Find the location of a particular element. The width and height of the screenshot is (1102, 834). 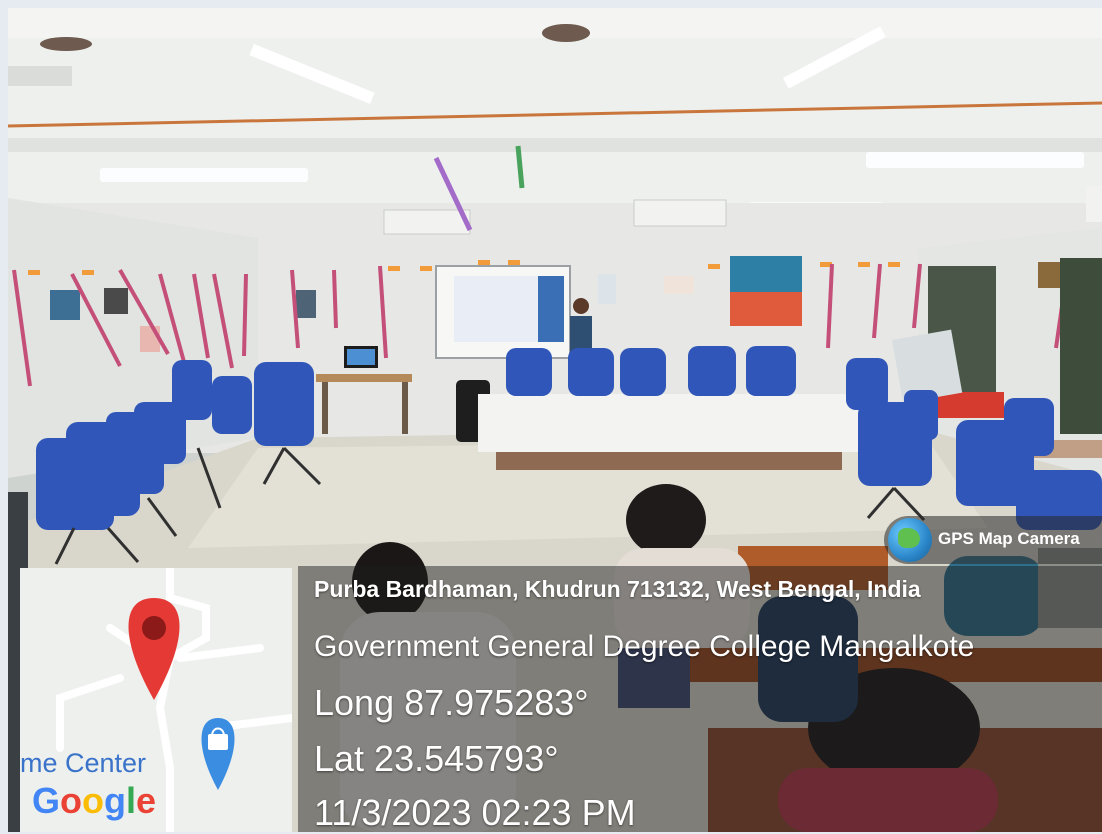

gps-badge-label: GPS Map Camera is located at coordinates (1009, 538).